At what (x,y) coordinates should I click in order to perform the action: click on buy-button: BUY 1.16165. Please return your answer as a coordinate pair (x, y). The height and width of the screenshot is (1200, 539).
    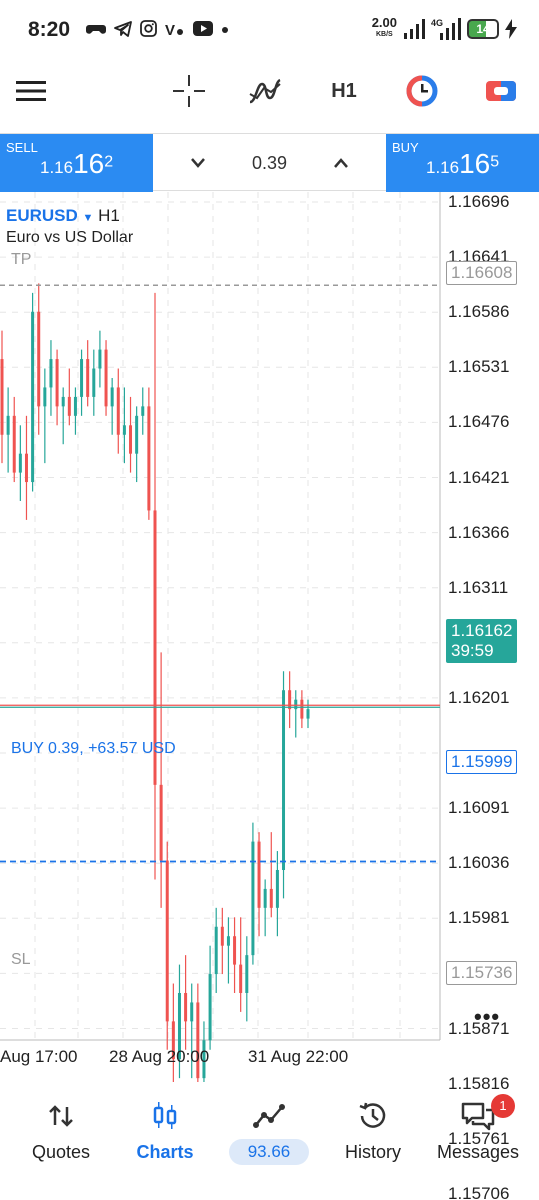
    Looking at the image, I should click on (462, 163).